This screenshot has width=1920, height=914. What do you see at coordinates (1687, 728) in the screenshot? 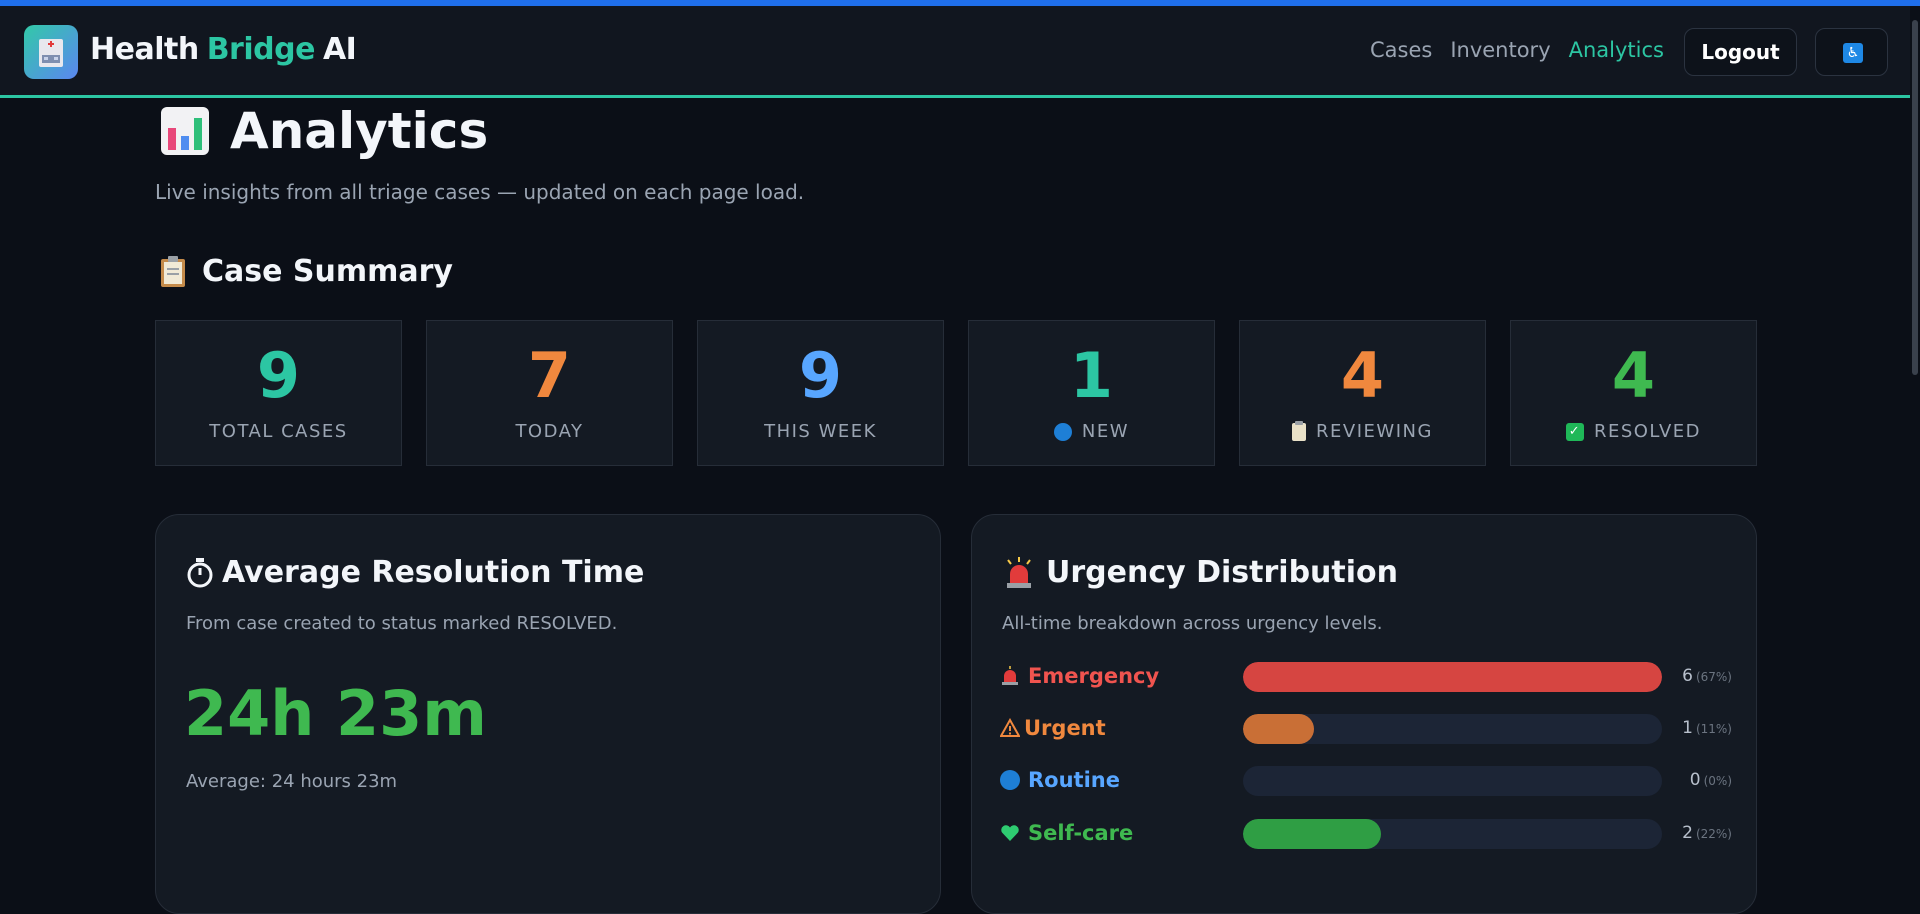
I see `urgency-count-value: 1` at bounding box center [1687, 728].